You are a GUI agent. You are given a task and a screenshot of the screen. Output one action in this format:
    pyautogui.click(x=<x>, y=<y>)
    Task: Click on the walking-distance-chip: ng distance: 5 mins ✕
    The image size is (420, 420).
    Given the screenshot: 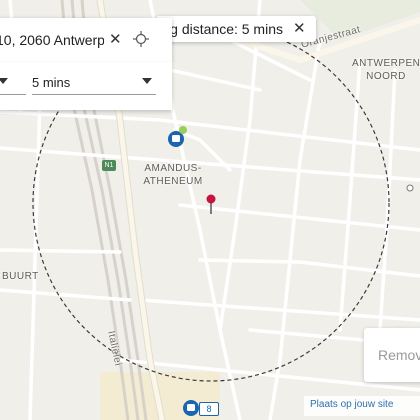 What is the action you would take?
    pyautogui.click(x=236, y=29)
    